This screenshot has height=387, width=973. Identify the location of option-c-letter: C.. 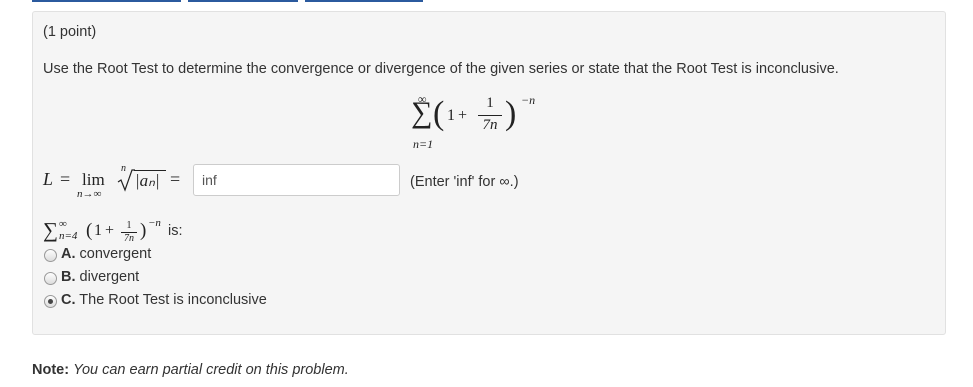
(68, 300).